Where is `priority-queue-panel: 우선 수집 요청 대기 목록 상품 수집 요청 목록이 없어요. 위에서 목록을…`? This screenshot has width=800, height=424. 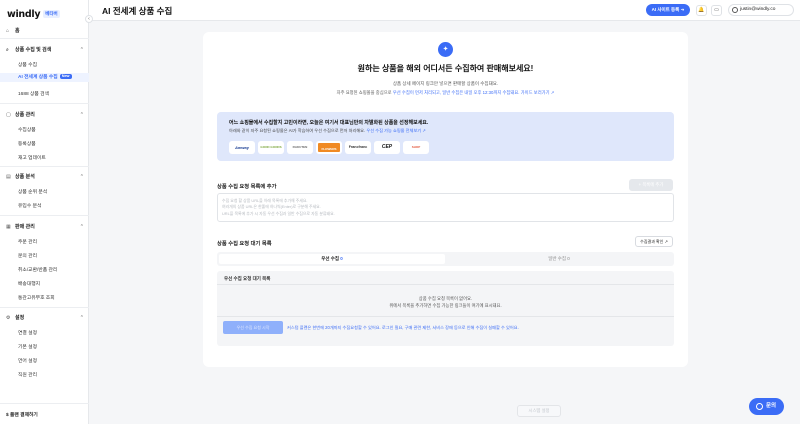 priority-queue-panel: 우선 수집 요청 대기 목록 상품 수집 요청 목록이 없어요. 위에서 목록을… is located at coordinates (445, 308).